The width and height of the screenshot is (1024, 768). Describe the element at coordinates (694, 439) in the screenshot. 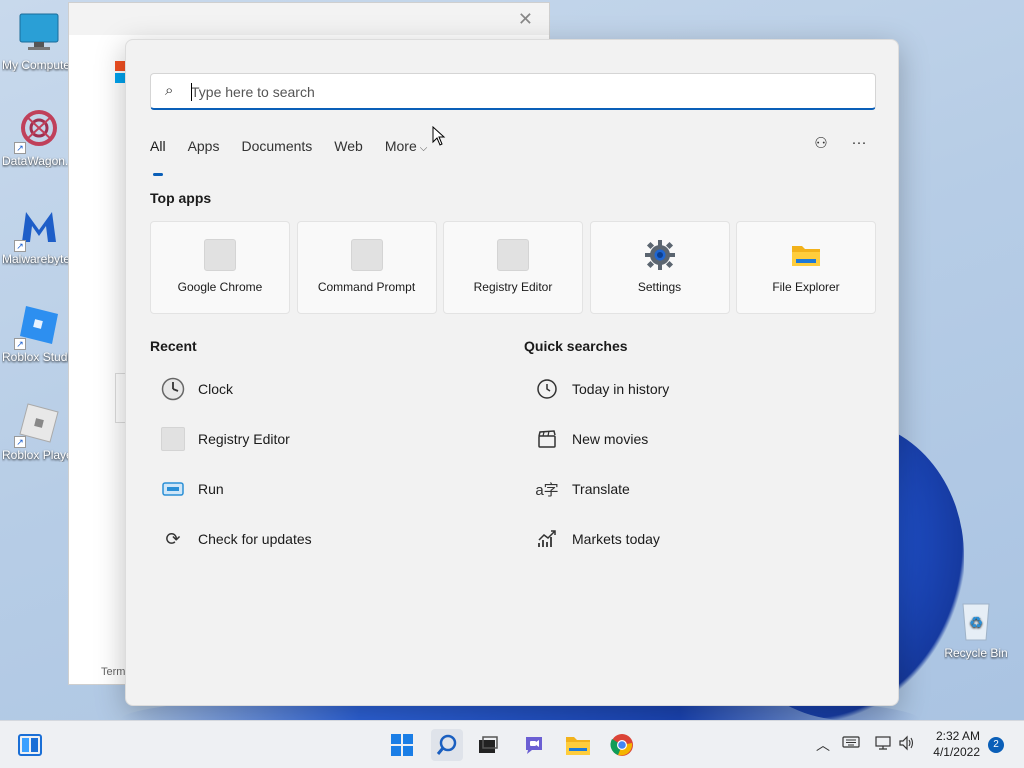

I see `quick-search-new-movies: New movies` at that location.